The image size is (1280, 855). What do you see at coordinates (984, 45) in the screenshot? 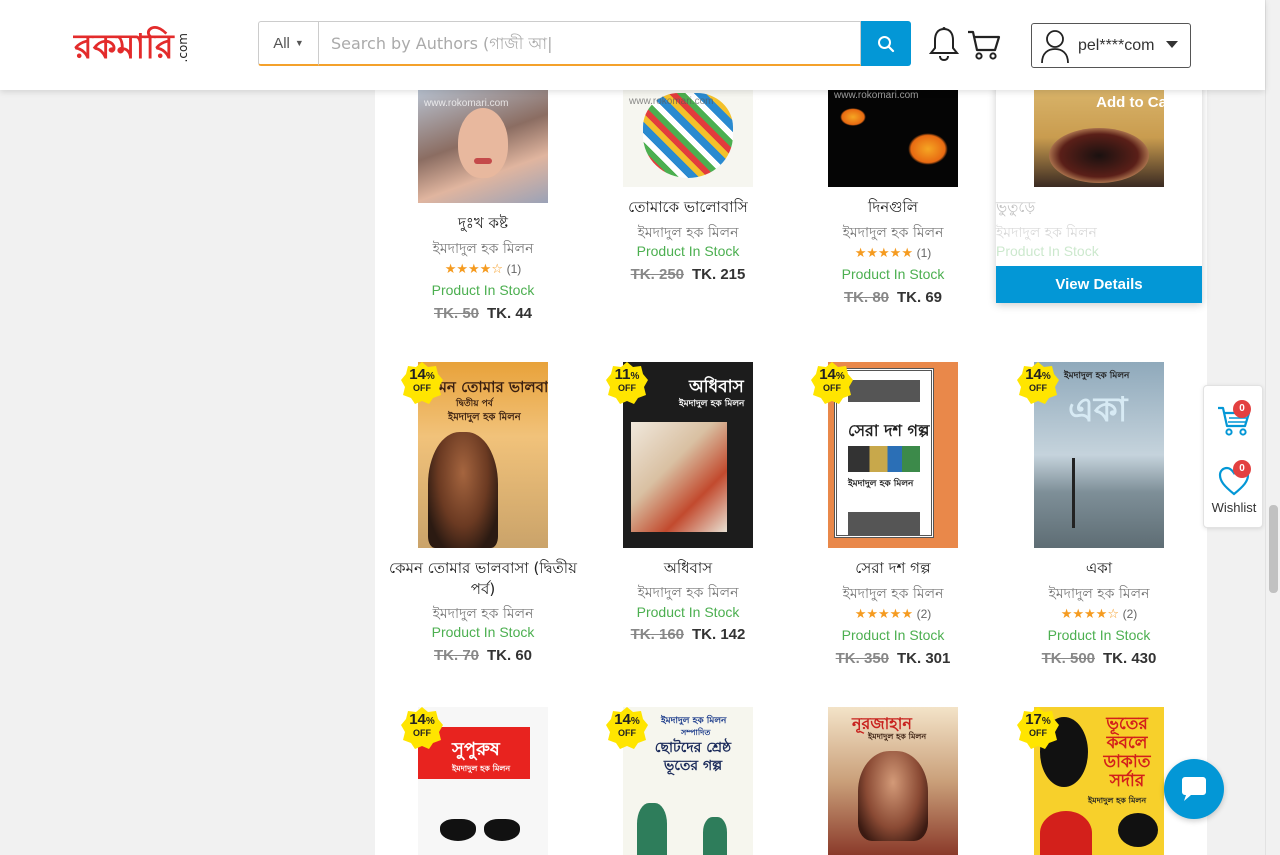
I see `cart-icon` at bounding box center [984, 45].